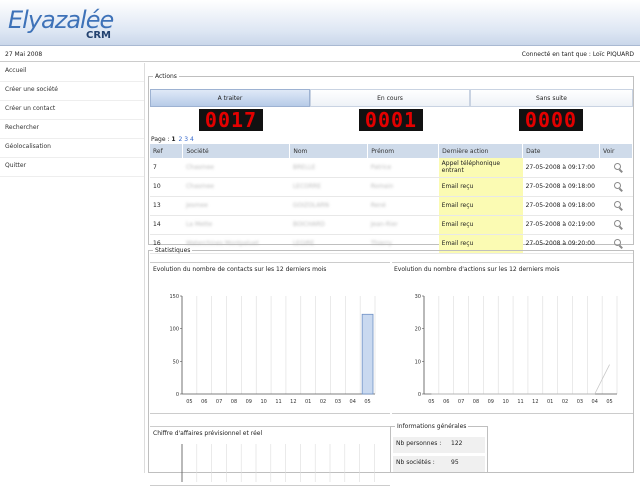 This screenshot has height=486, width=640. What do you see at coordinates (561, 168) in the screenshot?
I see `cell-date: 27-05-2008 à 09:17:00` at bounding box center [561, 168].